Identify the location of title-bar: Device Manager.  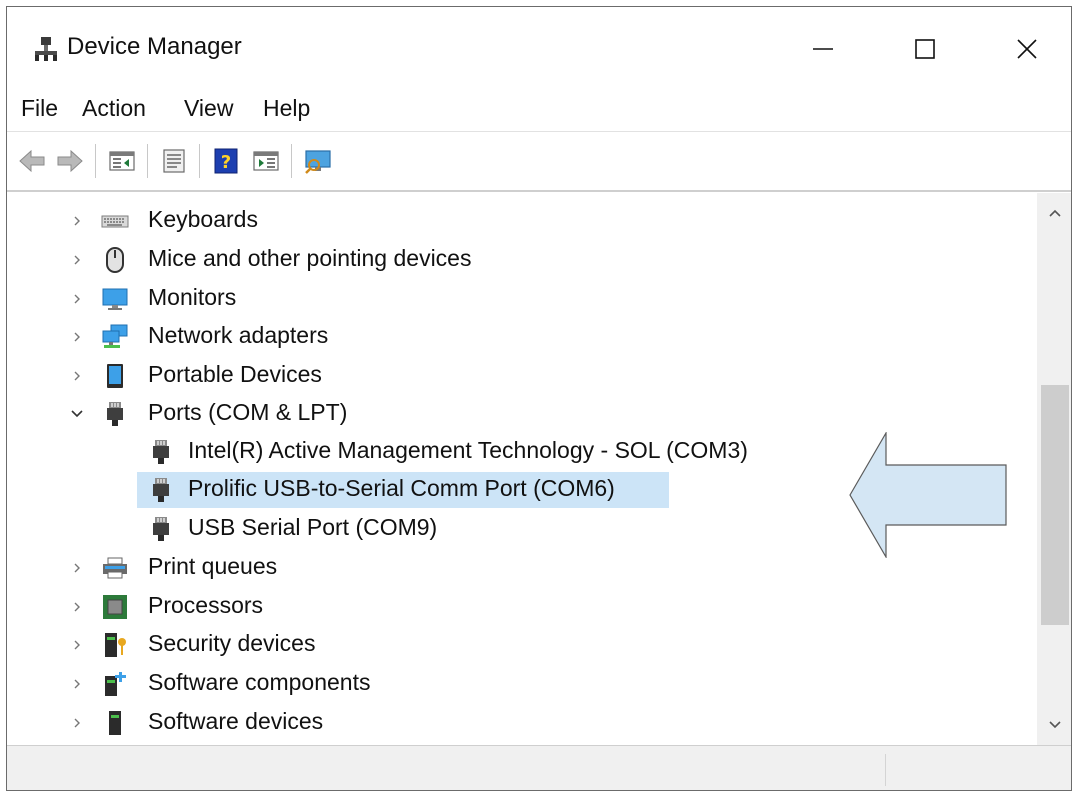
(539, 45).